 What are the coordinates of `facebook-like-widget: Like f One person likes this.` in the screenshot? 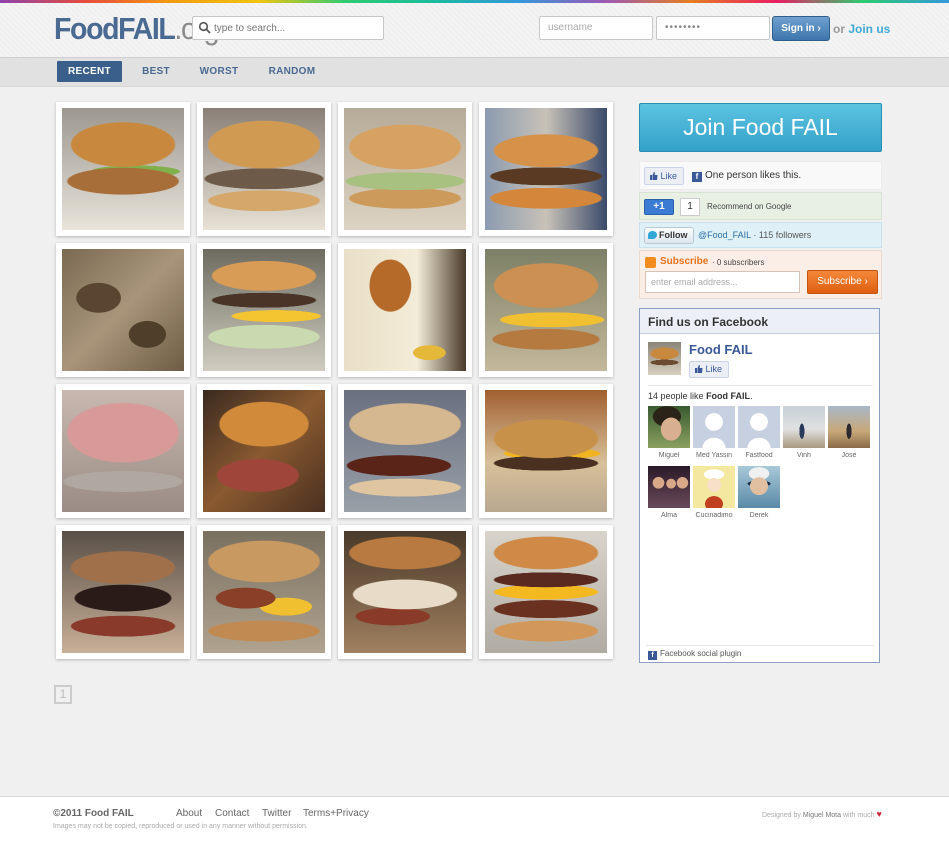 It's located at (760, 175).